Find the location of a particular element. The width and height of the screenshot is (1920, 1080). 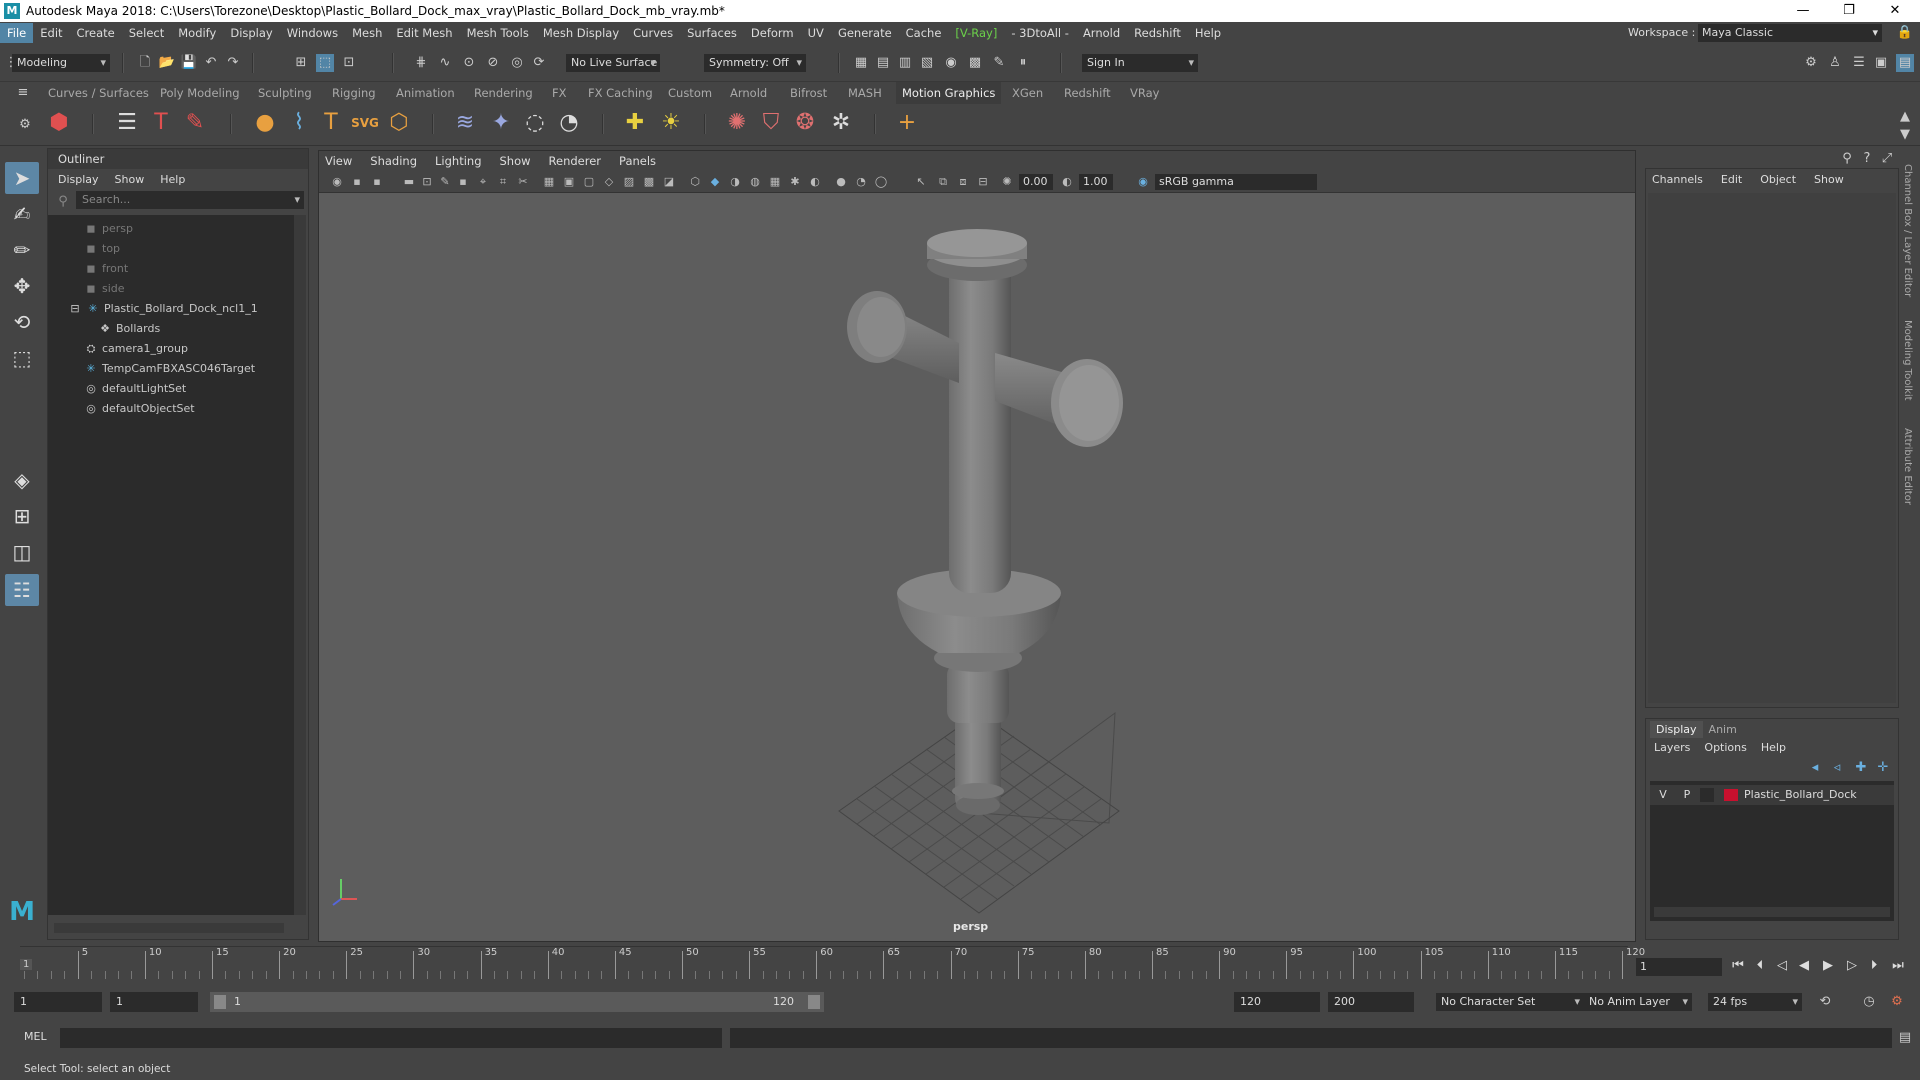

camera-attributes-icon: ▪ is located at coordinates (357, 182).